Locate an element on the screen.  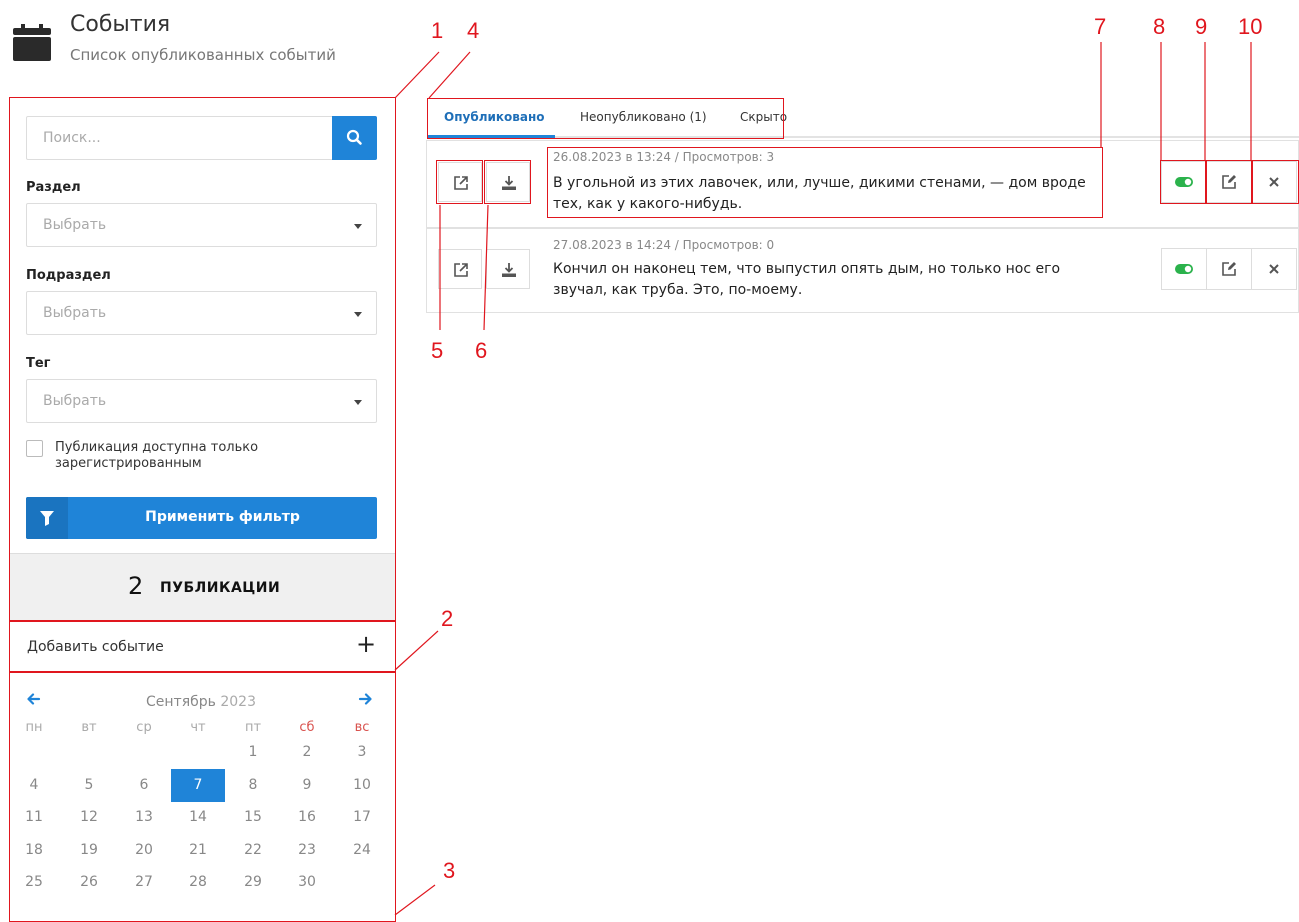
annotation-number: 3 is located at coordinates (449, 870).